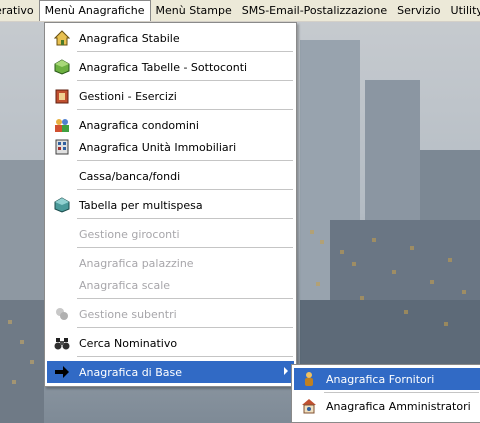 The width and height of the screenshot is (480, 423). Describe the element at coordinates (62, 372) in the screenshot. I see `arrow-right-icon` at that location.